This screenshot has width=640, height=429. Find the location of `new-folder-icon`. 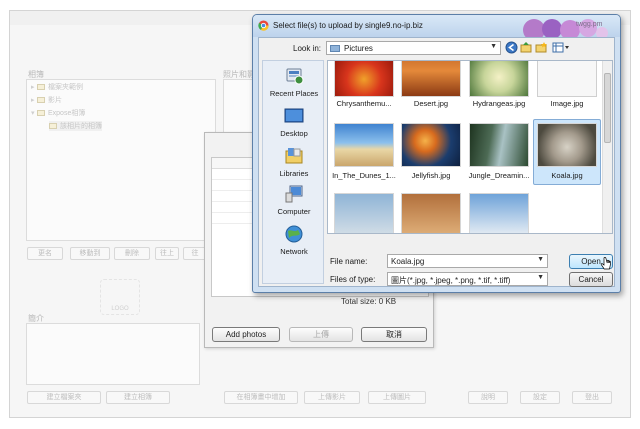

new-folder-icon is located at coordinates (541, 47).